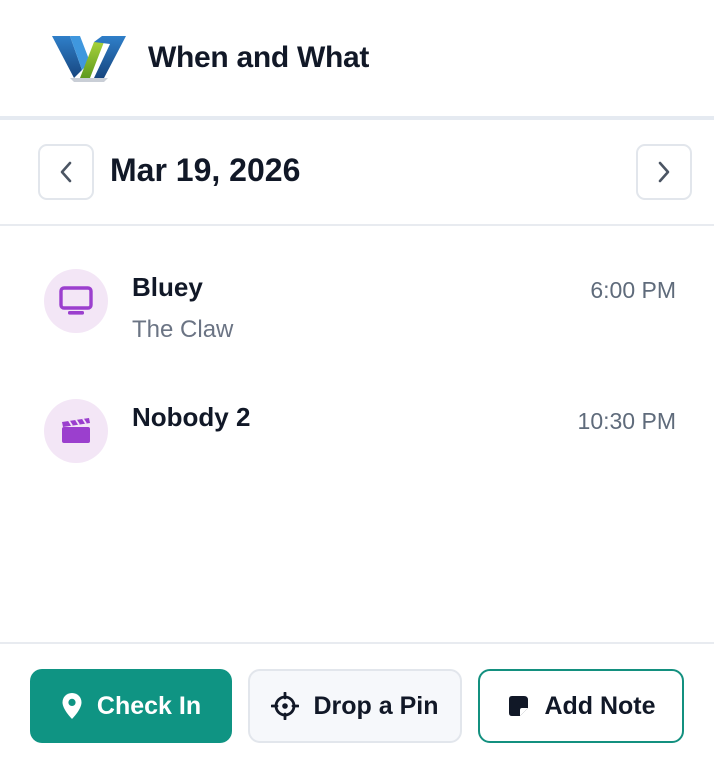 The height and width of the screenshot is (764, 714). Describe the element at coordinates (285, 706) in the screenshot. I see `crosshair-icon` at that location.